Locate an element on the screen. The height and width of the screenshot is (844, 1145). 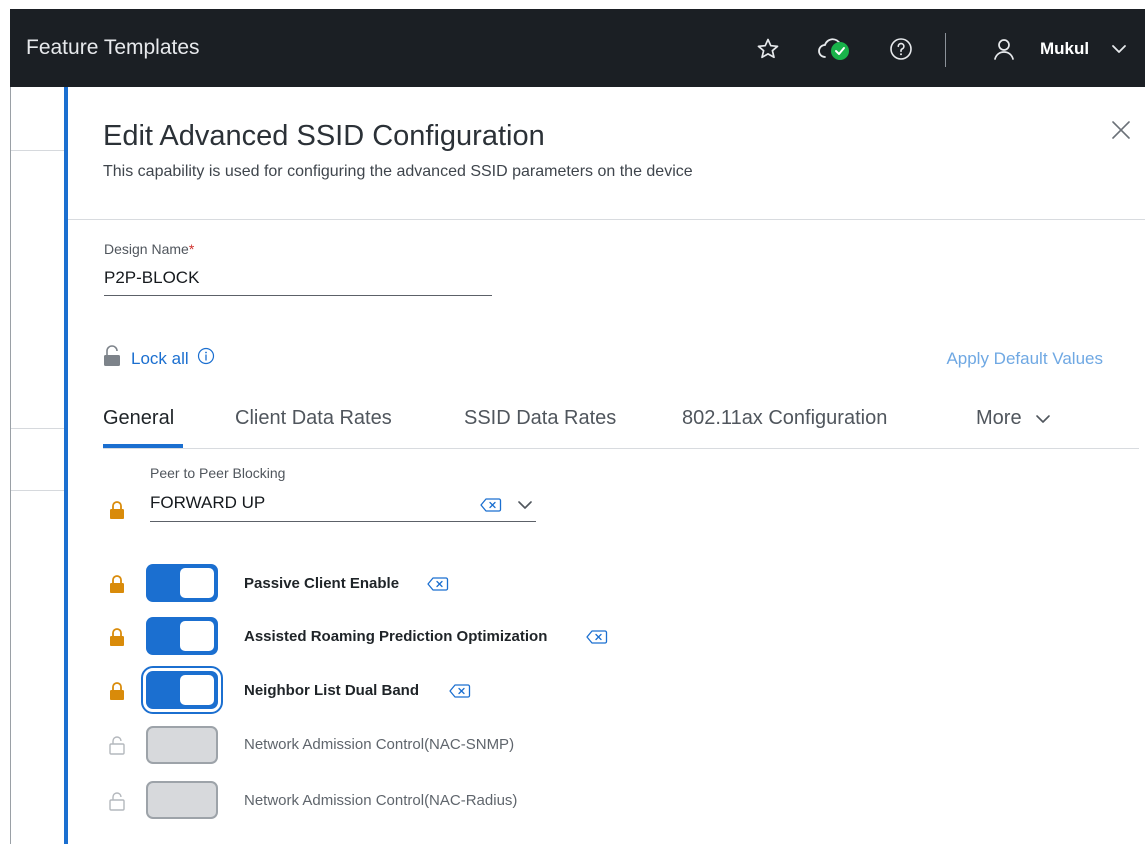
tab-more: More is located at coordinates (1014, 418).